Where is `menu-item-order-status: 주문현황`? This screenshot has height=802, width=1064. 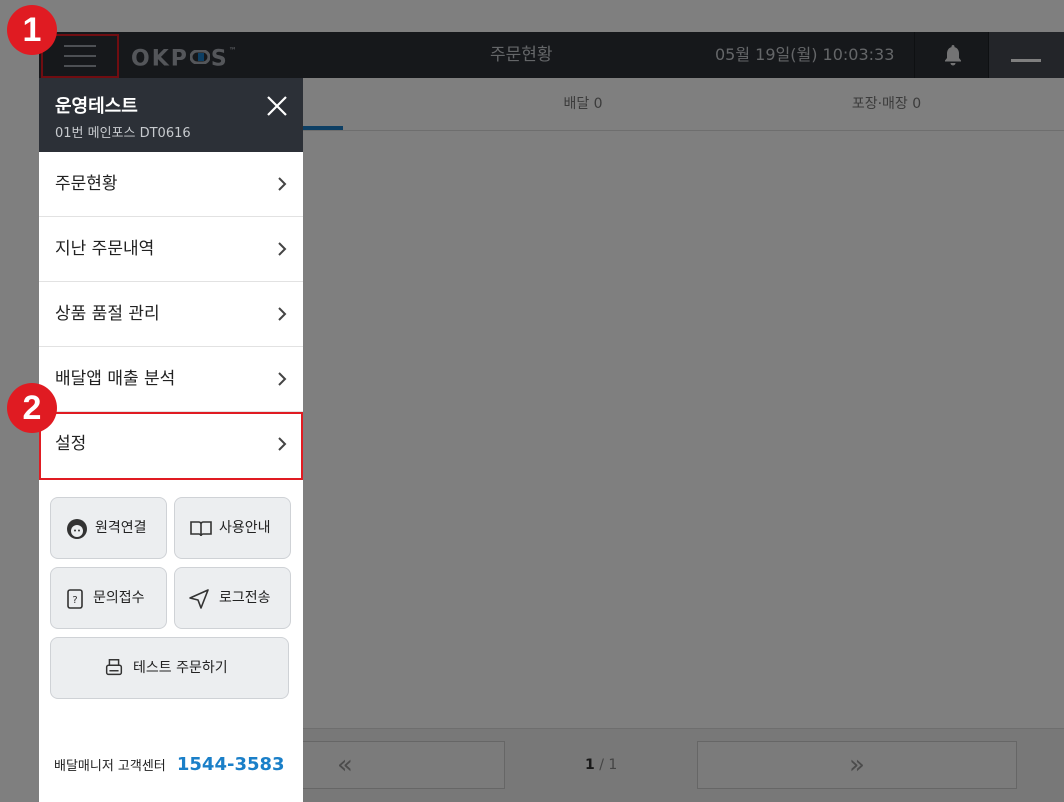
menu-item-order-status: 주문현황 is located at coordinates (171, 184).